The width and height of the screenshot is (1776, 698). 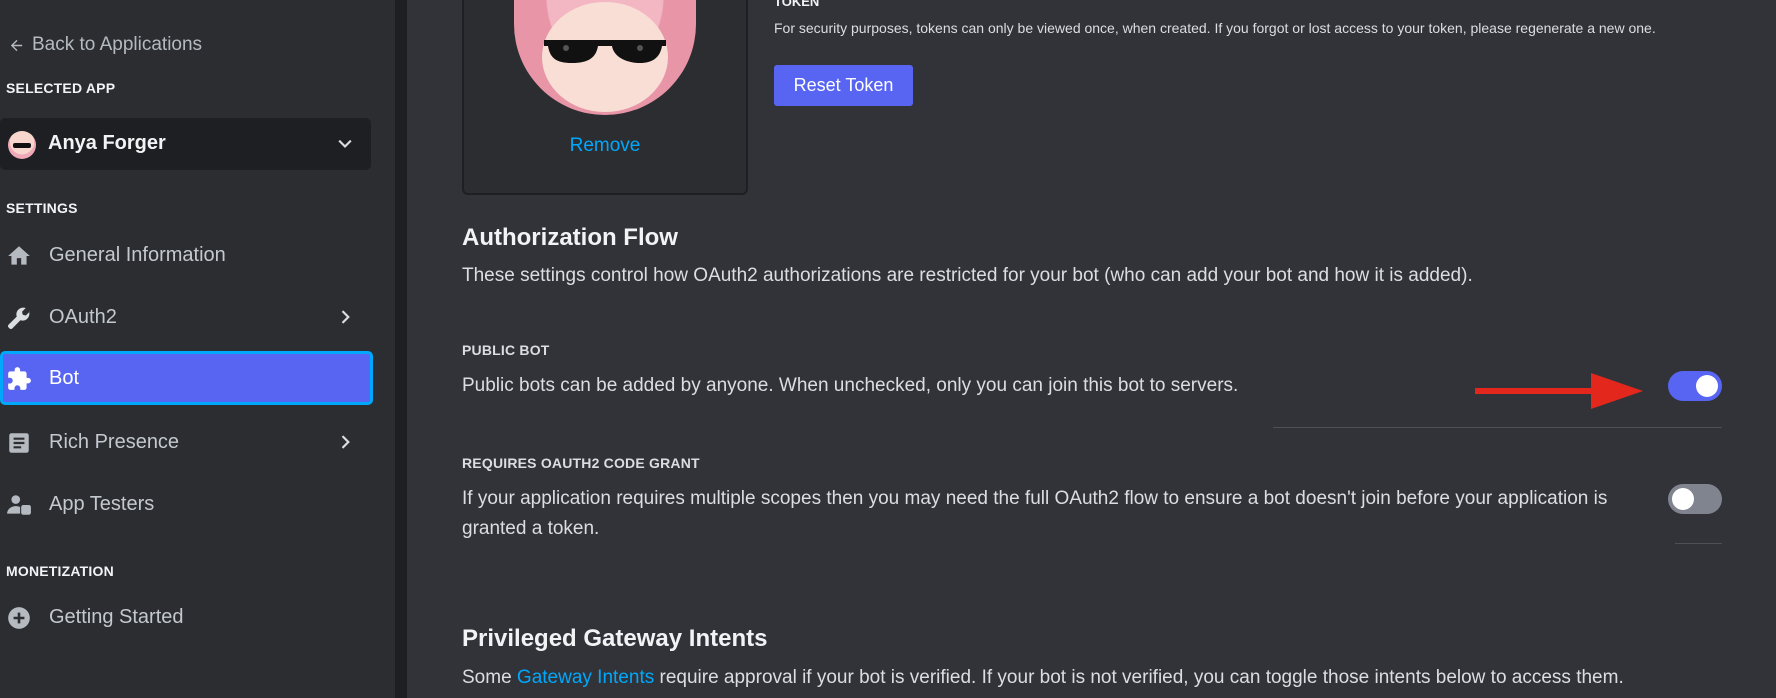 What do you see at coordinates (1559, 391) in the screenshot?
I see `red-arrow-annotation` at bounding box center [1559, 391].